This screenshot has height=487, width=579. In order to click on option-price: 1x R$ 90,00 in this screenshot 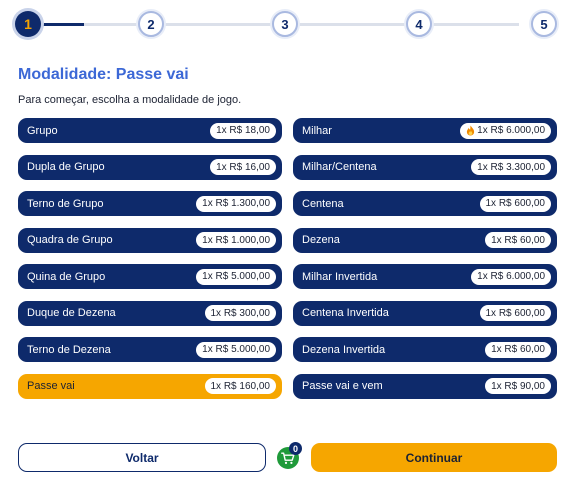, I will do `click(518, 386)`.